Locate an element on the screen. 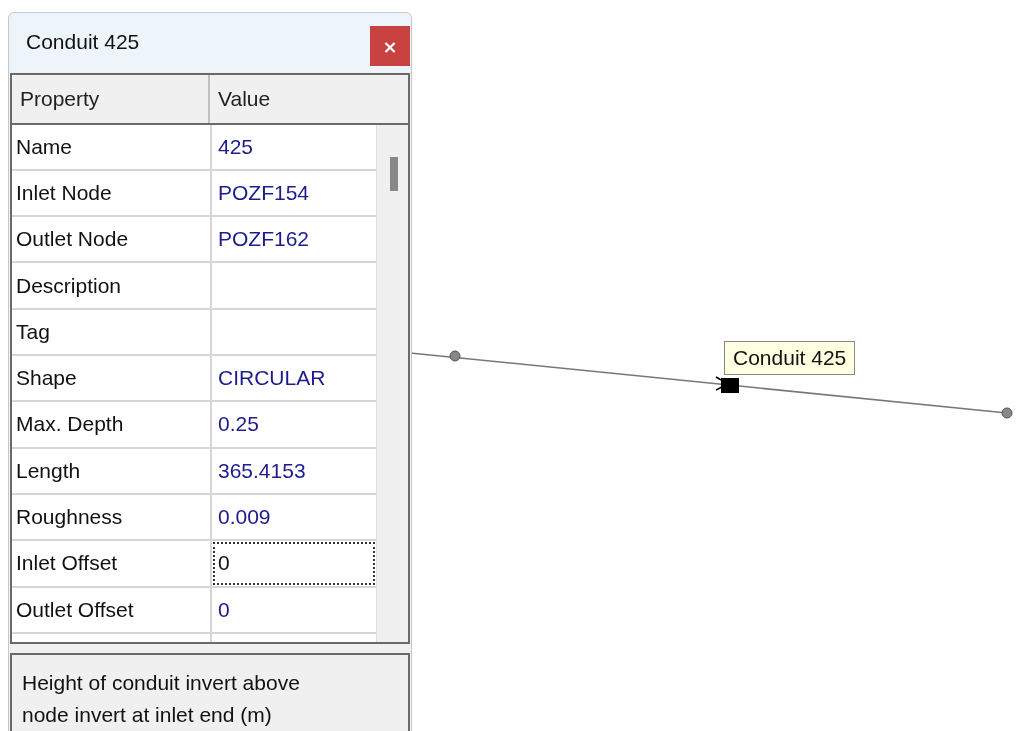  window-title: Conduit 425 is located at coordinates (83, 42).